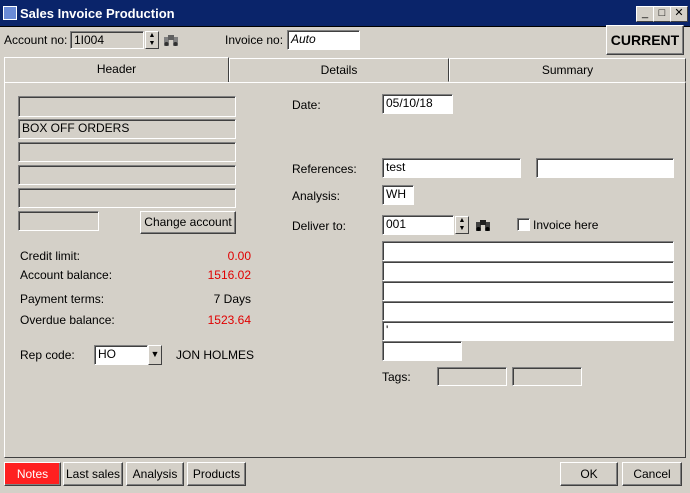 This screenshot has height=493, width=690. Describe the element at coordinates (116, 70) in the screenshot. I see `tab-header: Header` at that location.